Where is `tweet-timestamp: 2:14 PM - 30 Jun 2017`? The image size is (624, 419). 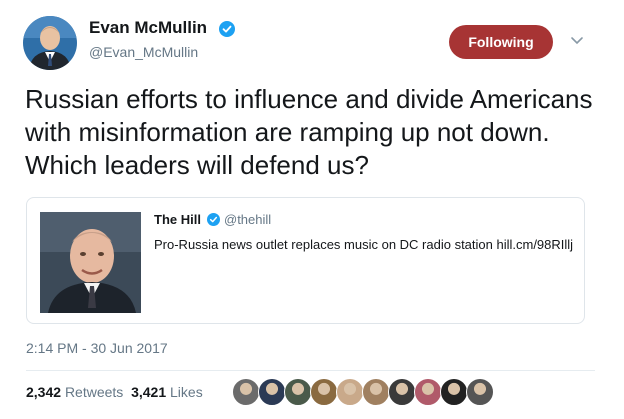 tweet-timestamp: 2:14 PM - 30 Jun 2017 is located at coordinates (97, 348).